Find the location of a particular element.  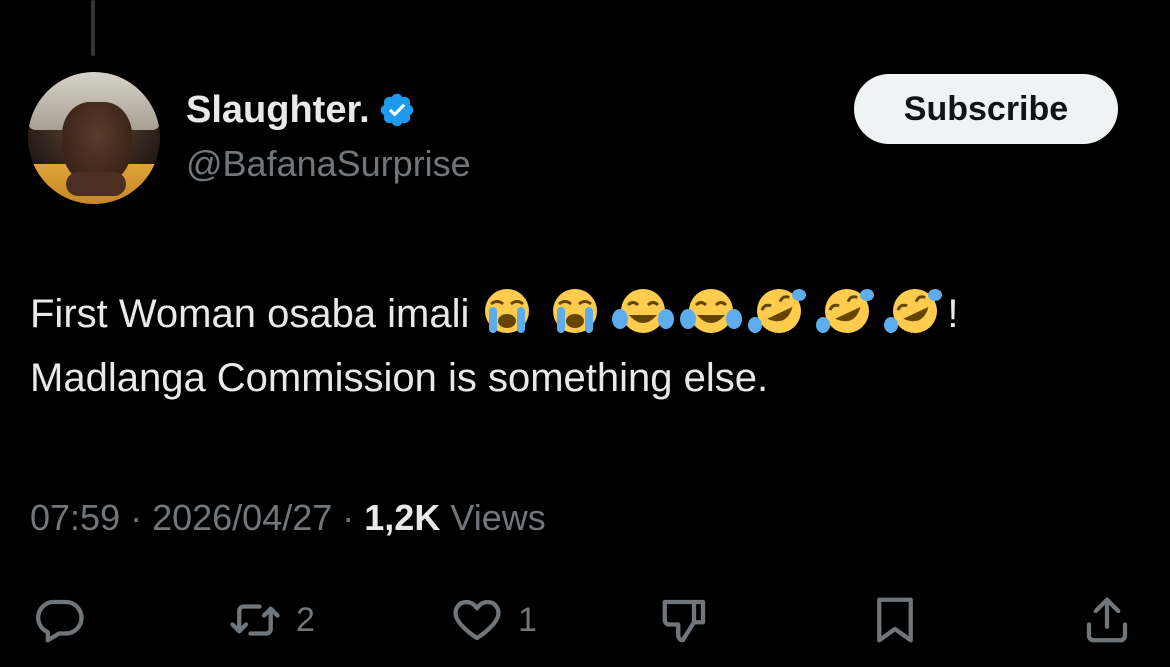

like-button: 1 is located at coordinates (493, 620).